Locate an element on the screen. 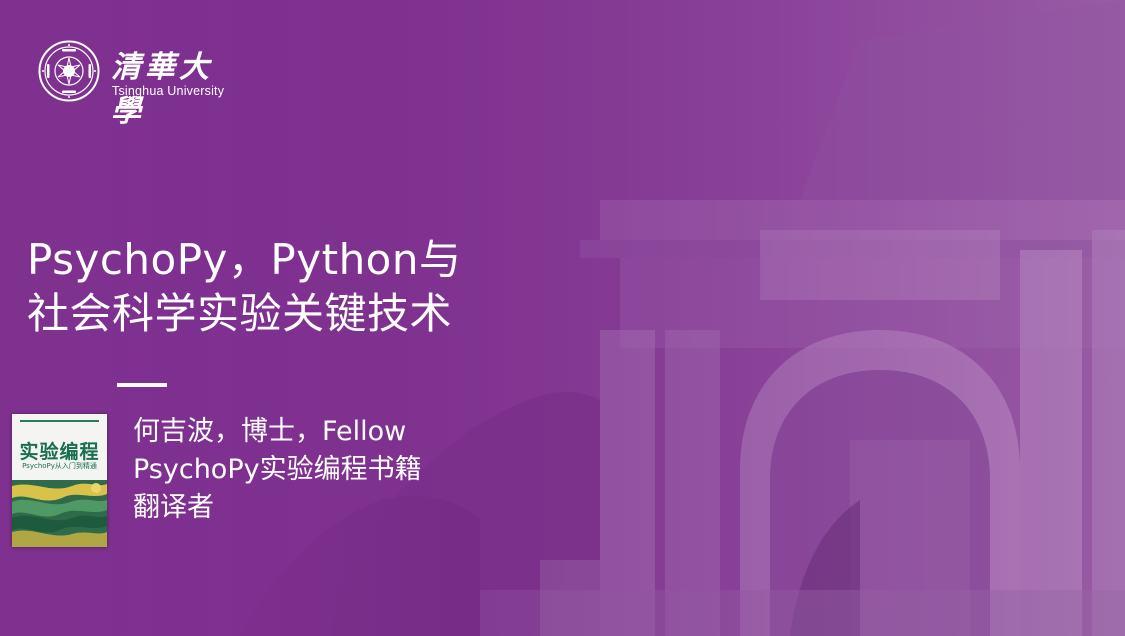 The height and width of the screenshot is (636, 1125). book-cover-image: 实验编程 PsychoPy从入门到精通 is located at coordinates (59, 480).